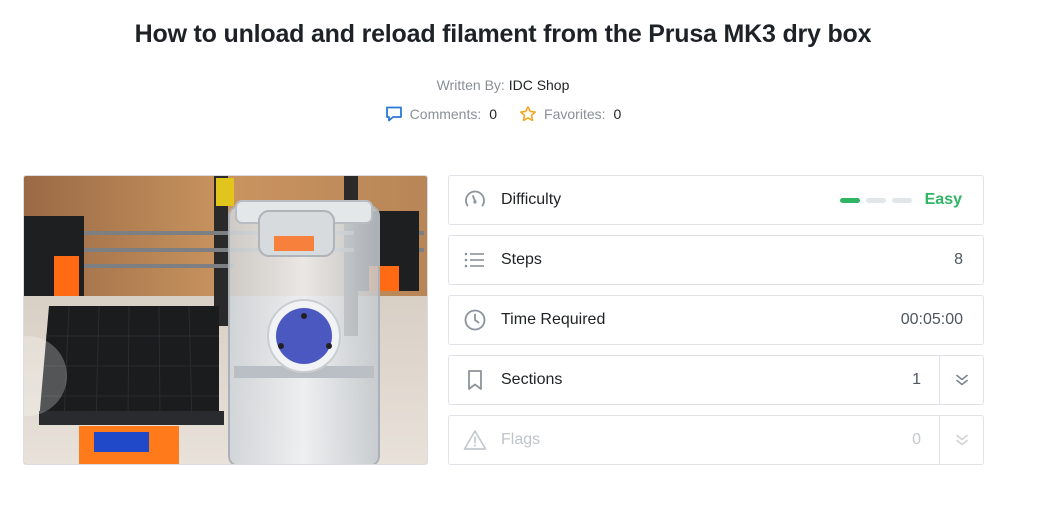 This screenshot has width=1041, height=505. I want to click on time-required-row: Time Required 00:05:00, so click(716, 320).